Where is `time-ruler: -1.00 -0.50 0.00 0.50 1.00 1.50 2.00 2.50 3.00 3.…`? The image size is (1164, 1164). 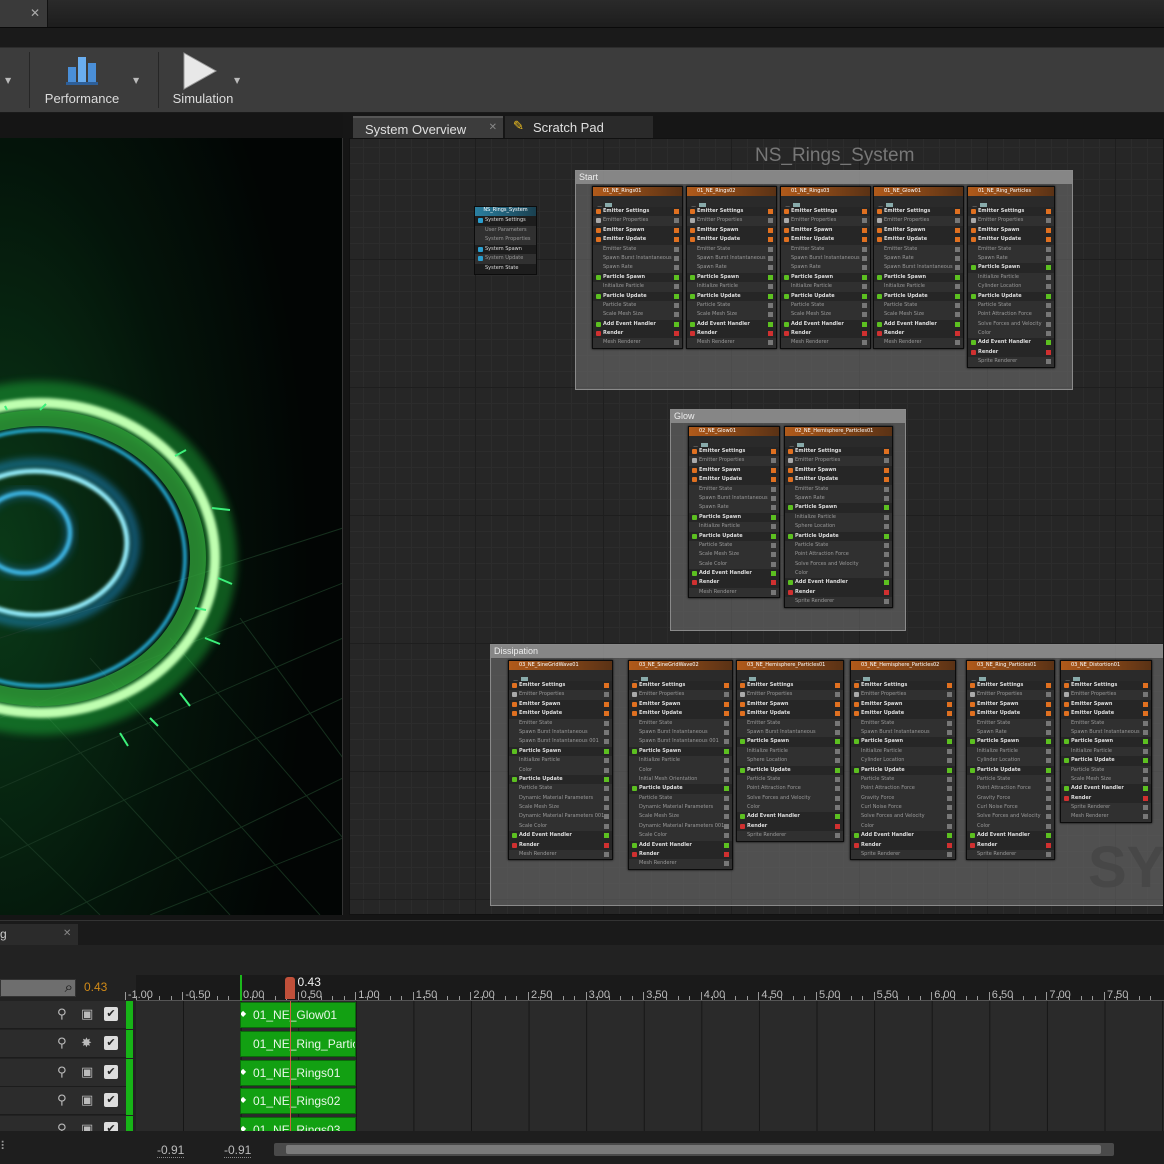 time-ruler: -1.00 -0.50 0.00 0.50 1.00 1.50 2.00 2.50 3.00 3.… is located at coordinates (644, 988).